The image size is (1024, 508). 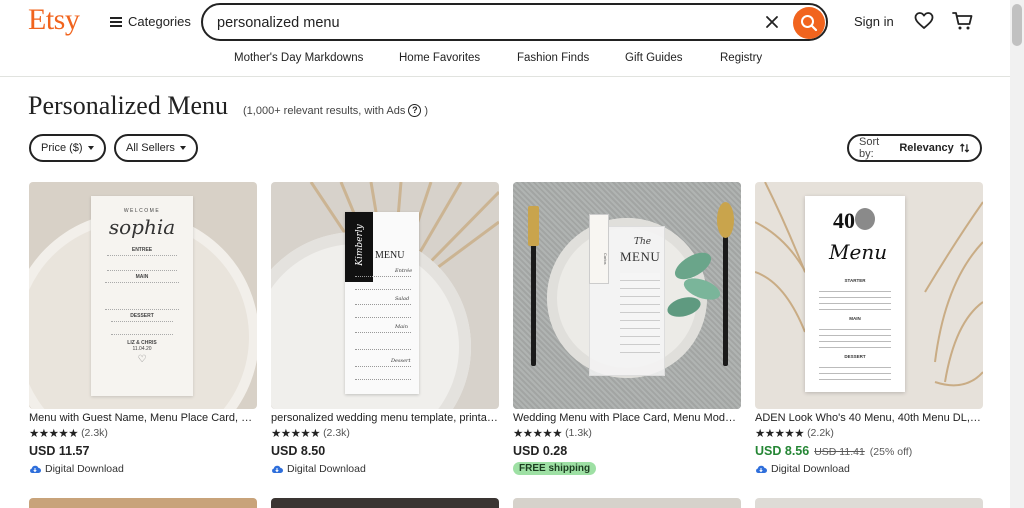 I want to click on child-photo, so click(x=865, y=219).